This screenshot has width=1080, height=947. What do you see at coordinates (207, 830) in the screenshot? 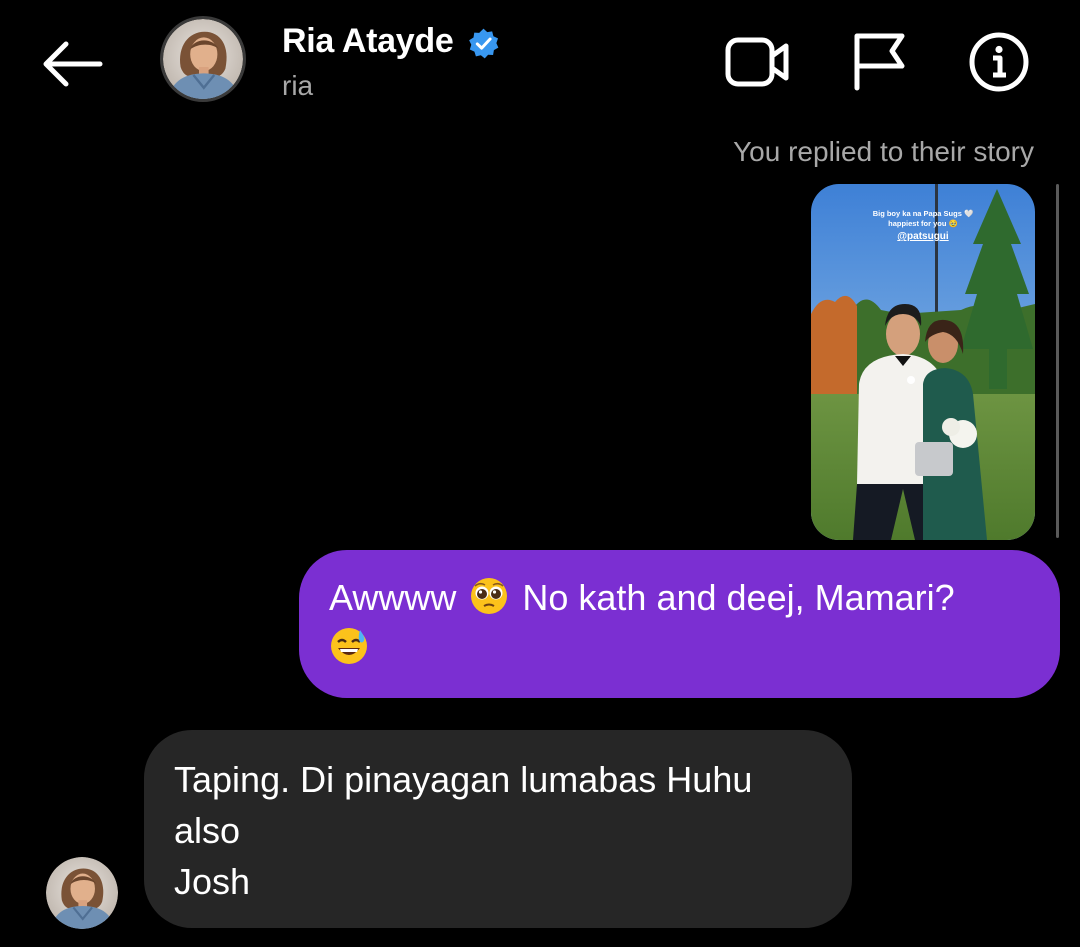
I see `received-message-line: also` at bounding box center [207, 830].